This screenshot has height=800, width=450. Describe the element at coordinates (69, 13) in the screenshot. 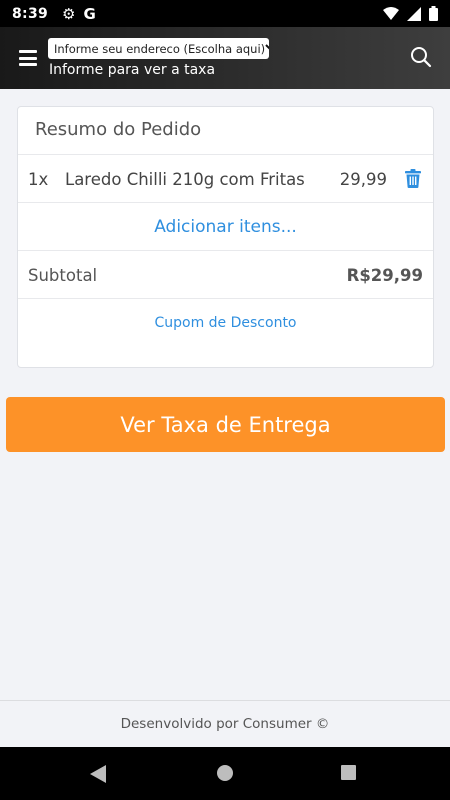

I see `gear-icon: ⚙` at that location.